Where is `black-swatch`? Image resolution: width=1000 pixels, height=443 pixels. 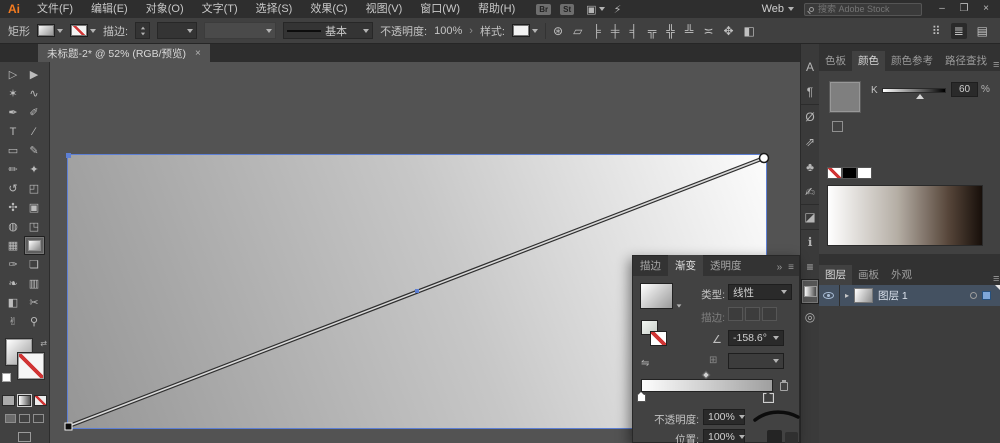
black-swatch is located at coordinates (849, 173).